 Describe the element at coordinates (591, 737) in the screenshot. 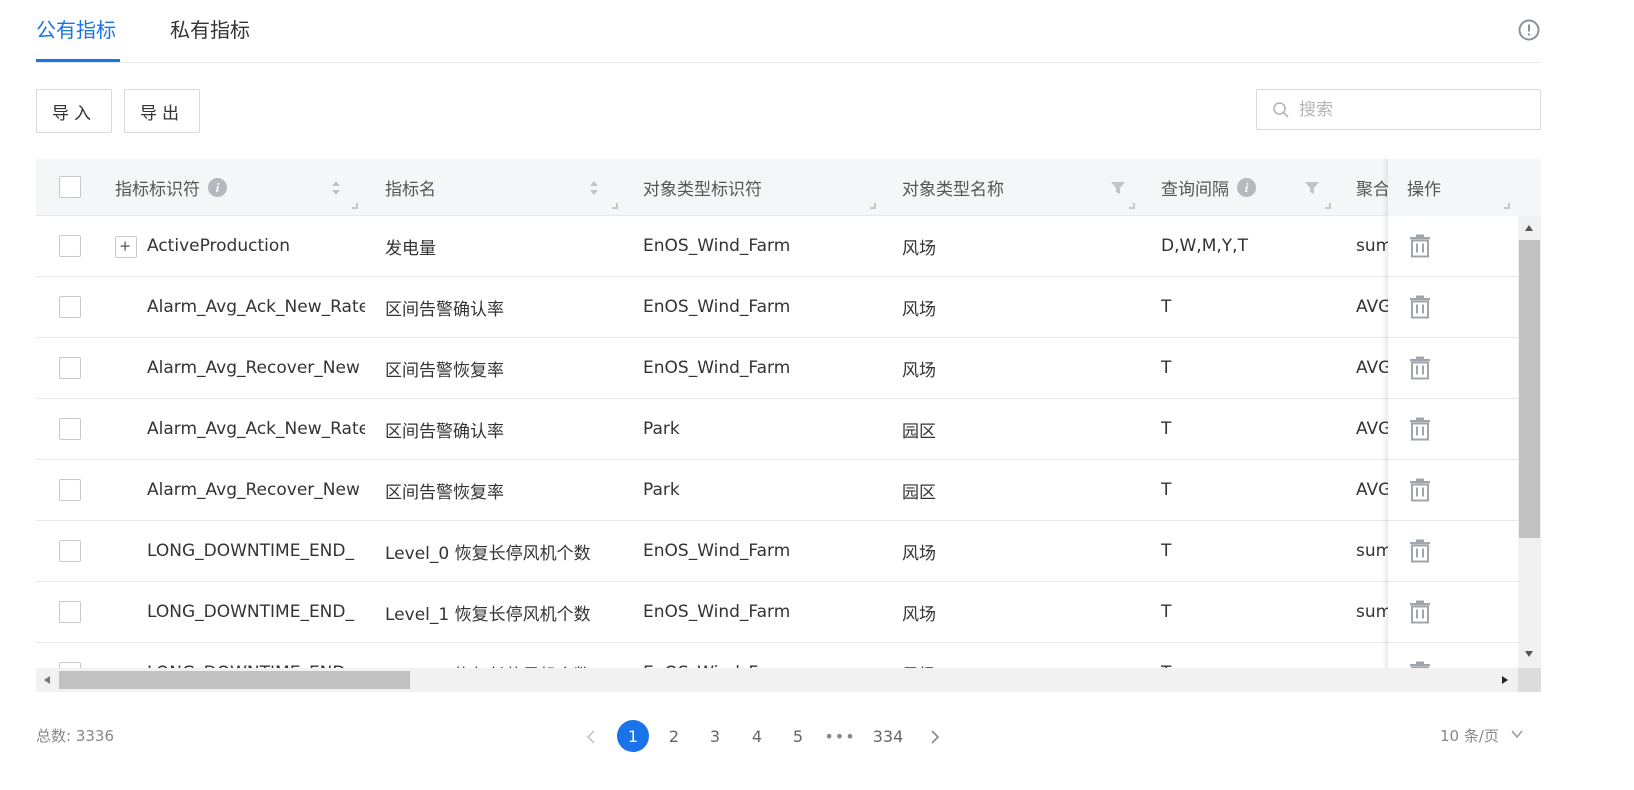

I see `prev-page-icon` at that location.